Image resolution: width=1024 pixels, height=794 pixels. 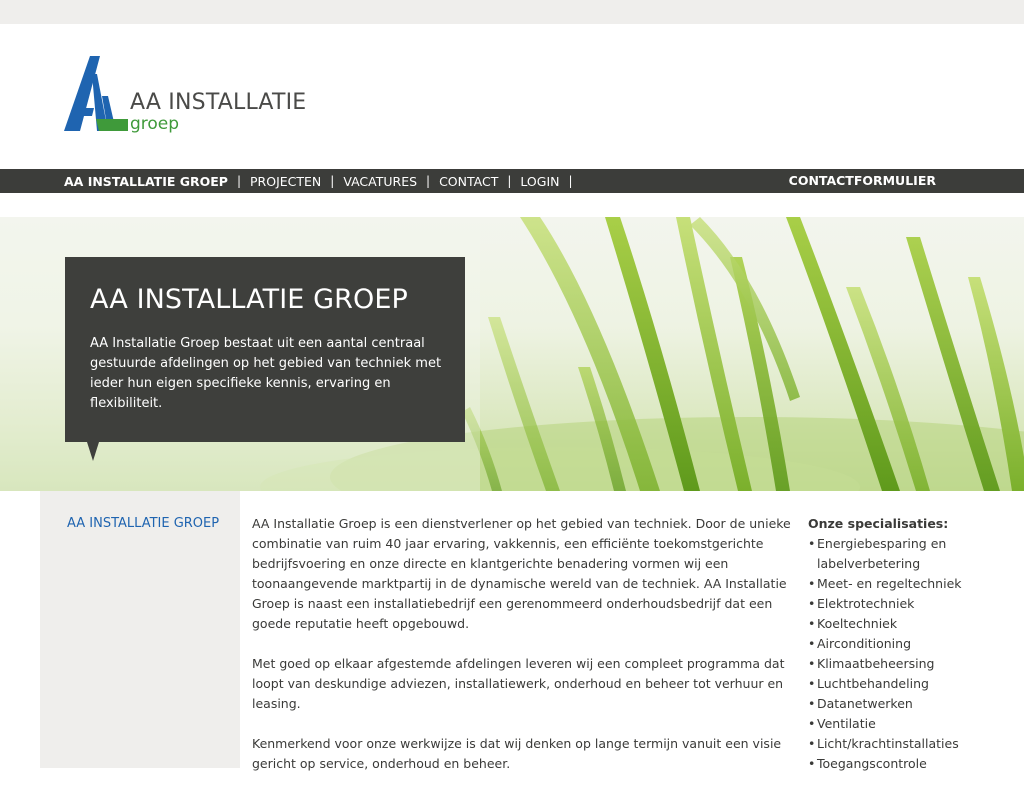 What do you see at coordinates (539, 181) in the screenshot?
I see `nav-item-login: LOGIN` at bounding box center [539, 181].